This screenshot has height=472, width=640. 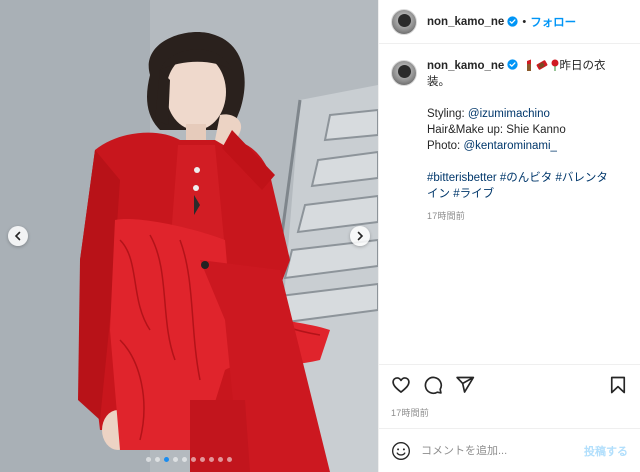 I want to click on lipstick-icon, so click(x=528, y=65).